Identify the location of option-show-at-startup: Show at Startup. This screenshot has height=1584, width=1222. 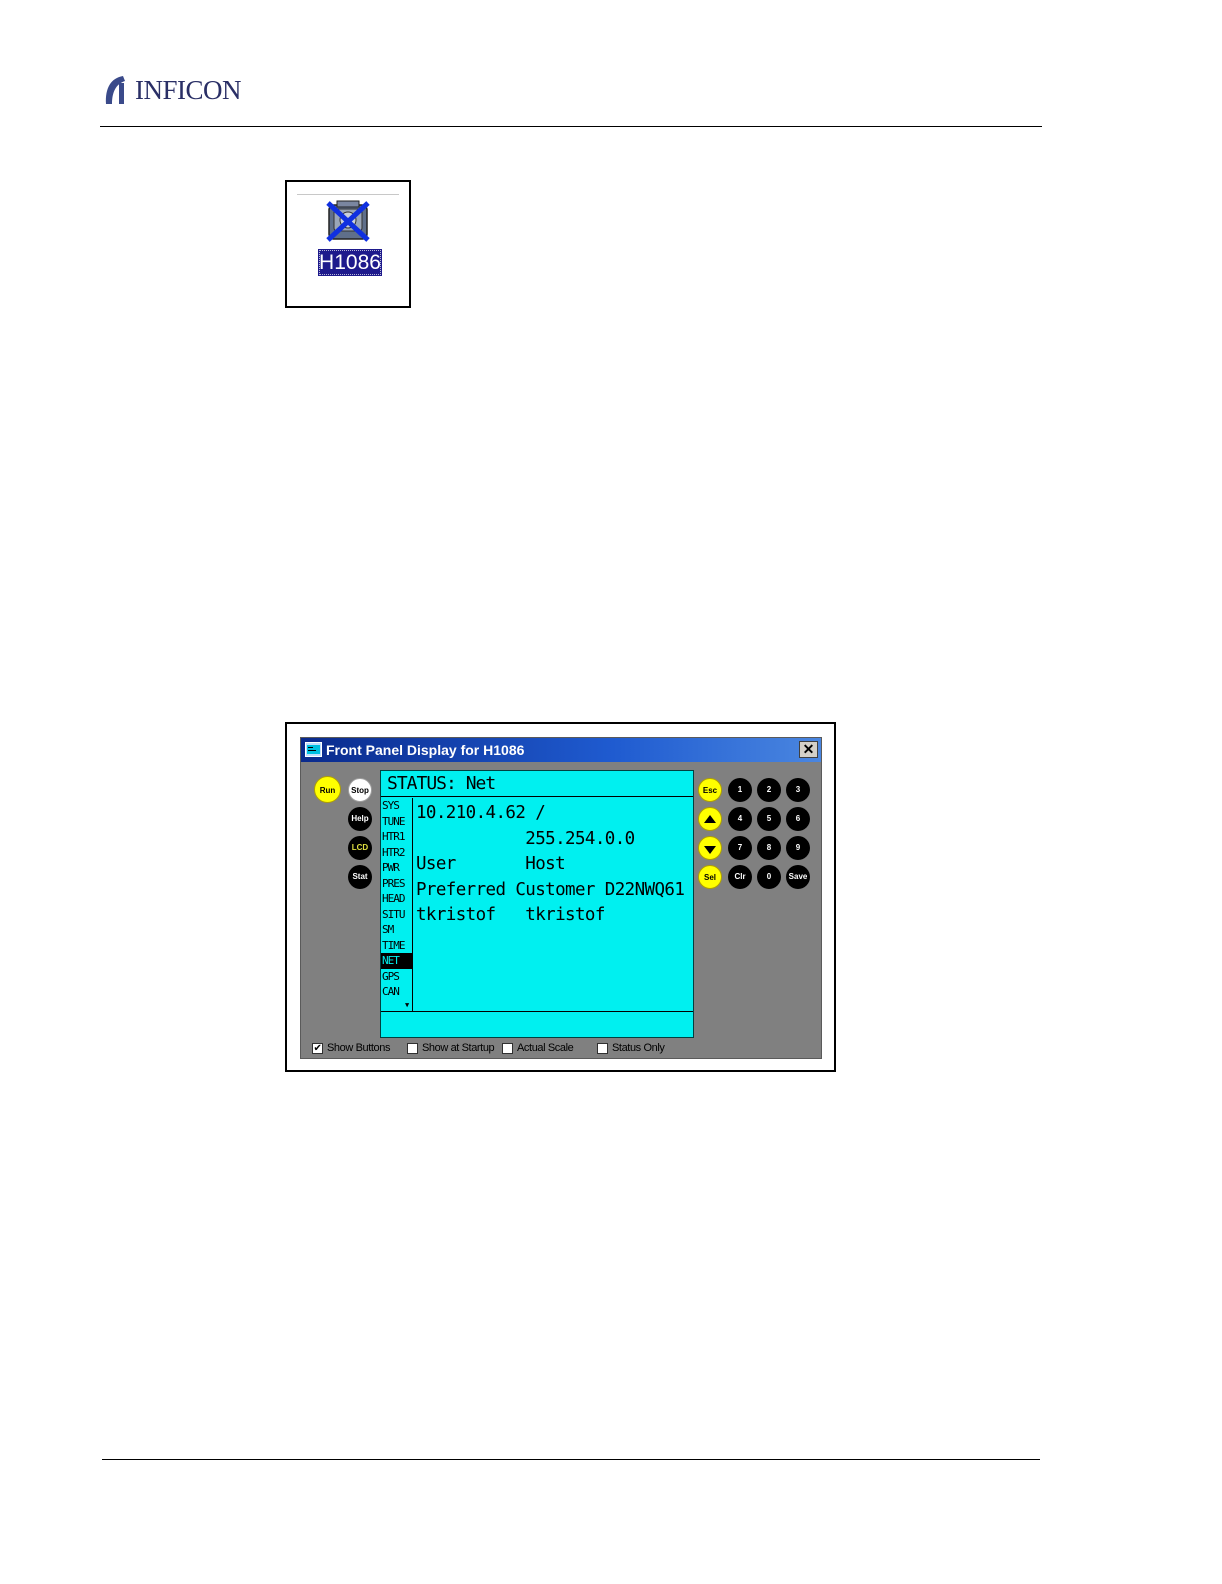
(451, 1048).